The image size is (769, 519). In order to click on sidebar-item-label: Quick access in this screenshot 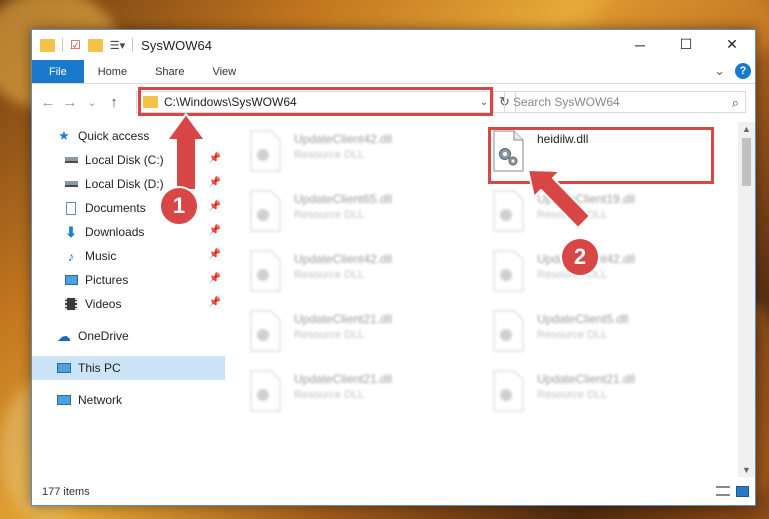, I will do `click(114, 136)`.